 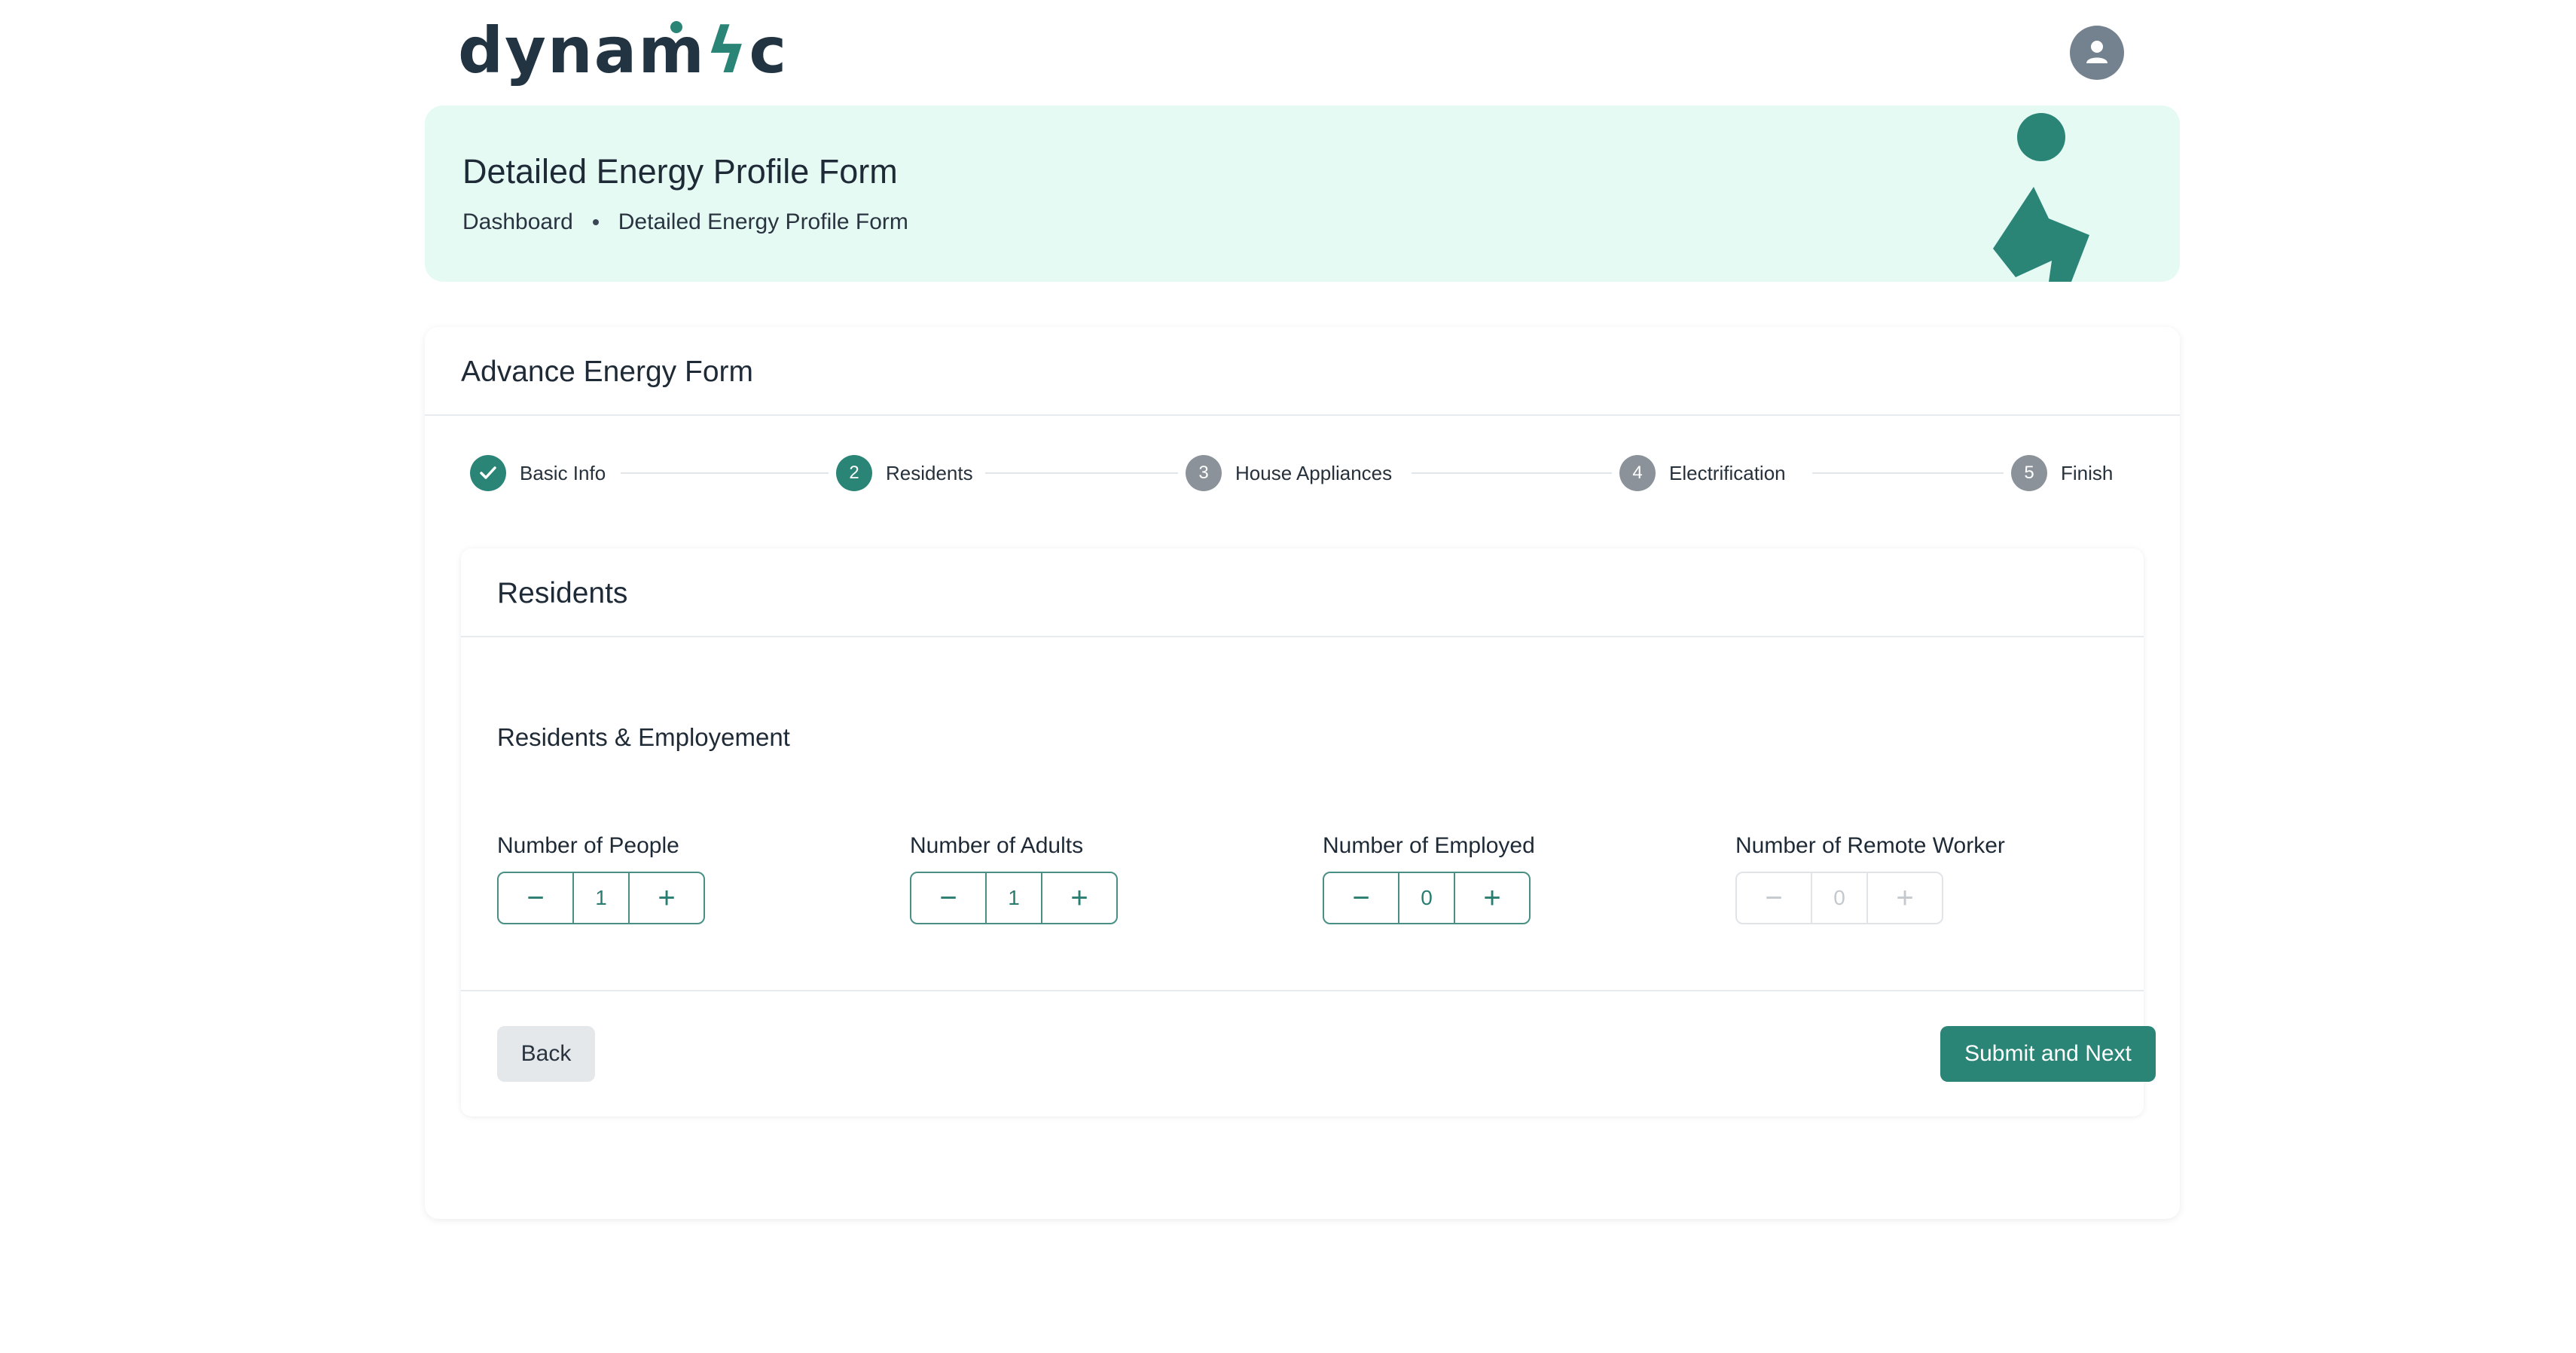 What do you see at coordinates (680, 172) in the screenshot?
I see `page-title: Detailed Energy Profile Form` at bounding box center [680, 172].